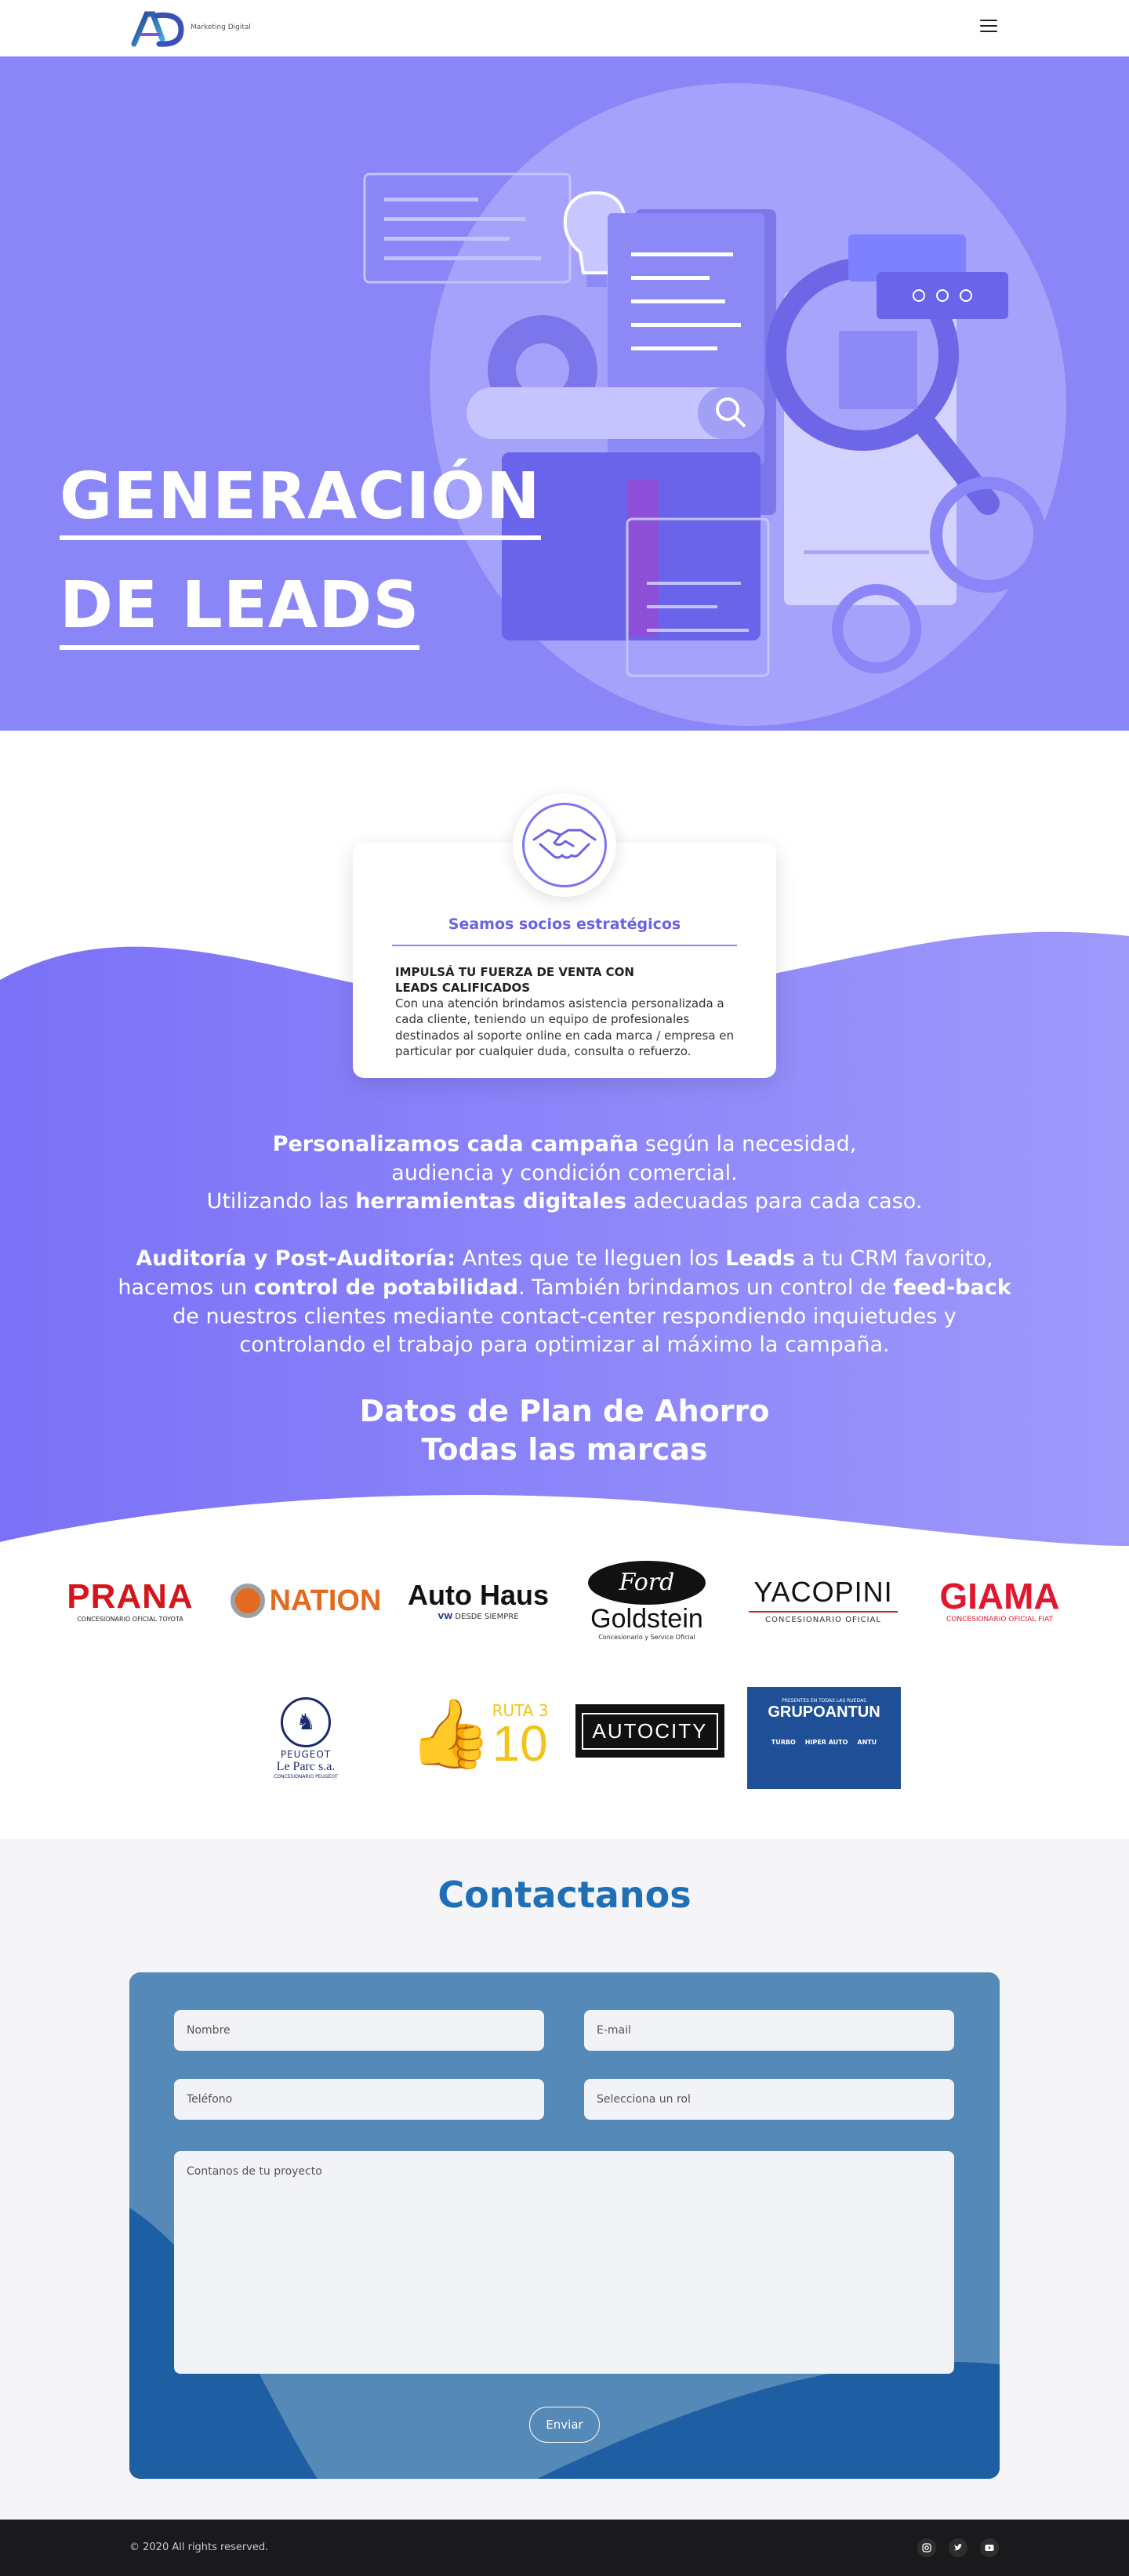 This screenshot has height=2576, width=1129. Describe the element at coordinates (240, 609) in the screenshot. I see `hero-title-line2: DE LEADS` at that location.